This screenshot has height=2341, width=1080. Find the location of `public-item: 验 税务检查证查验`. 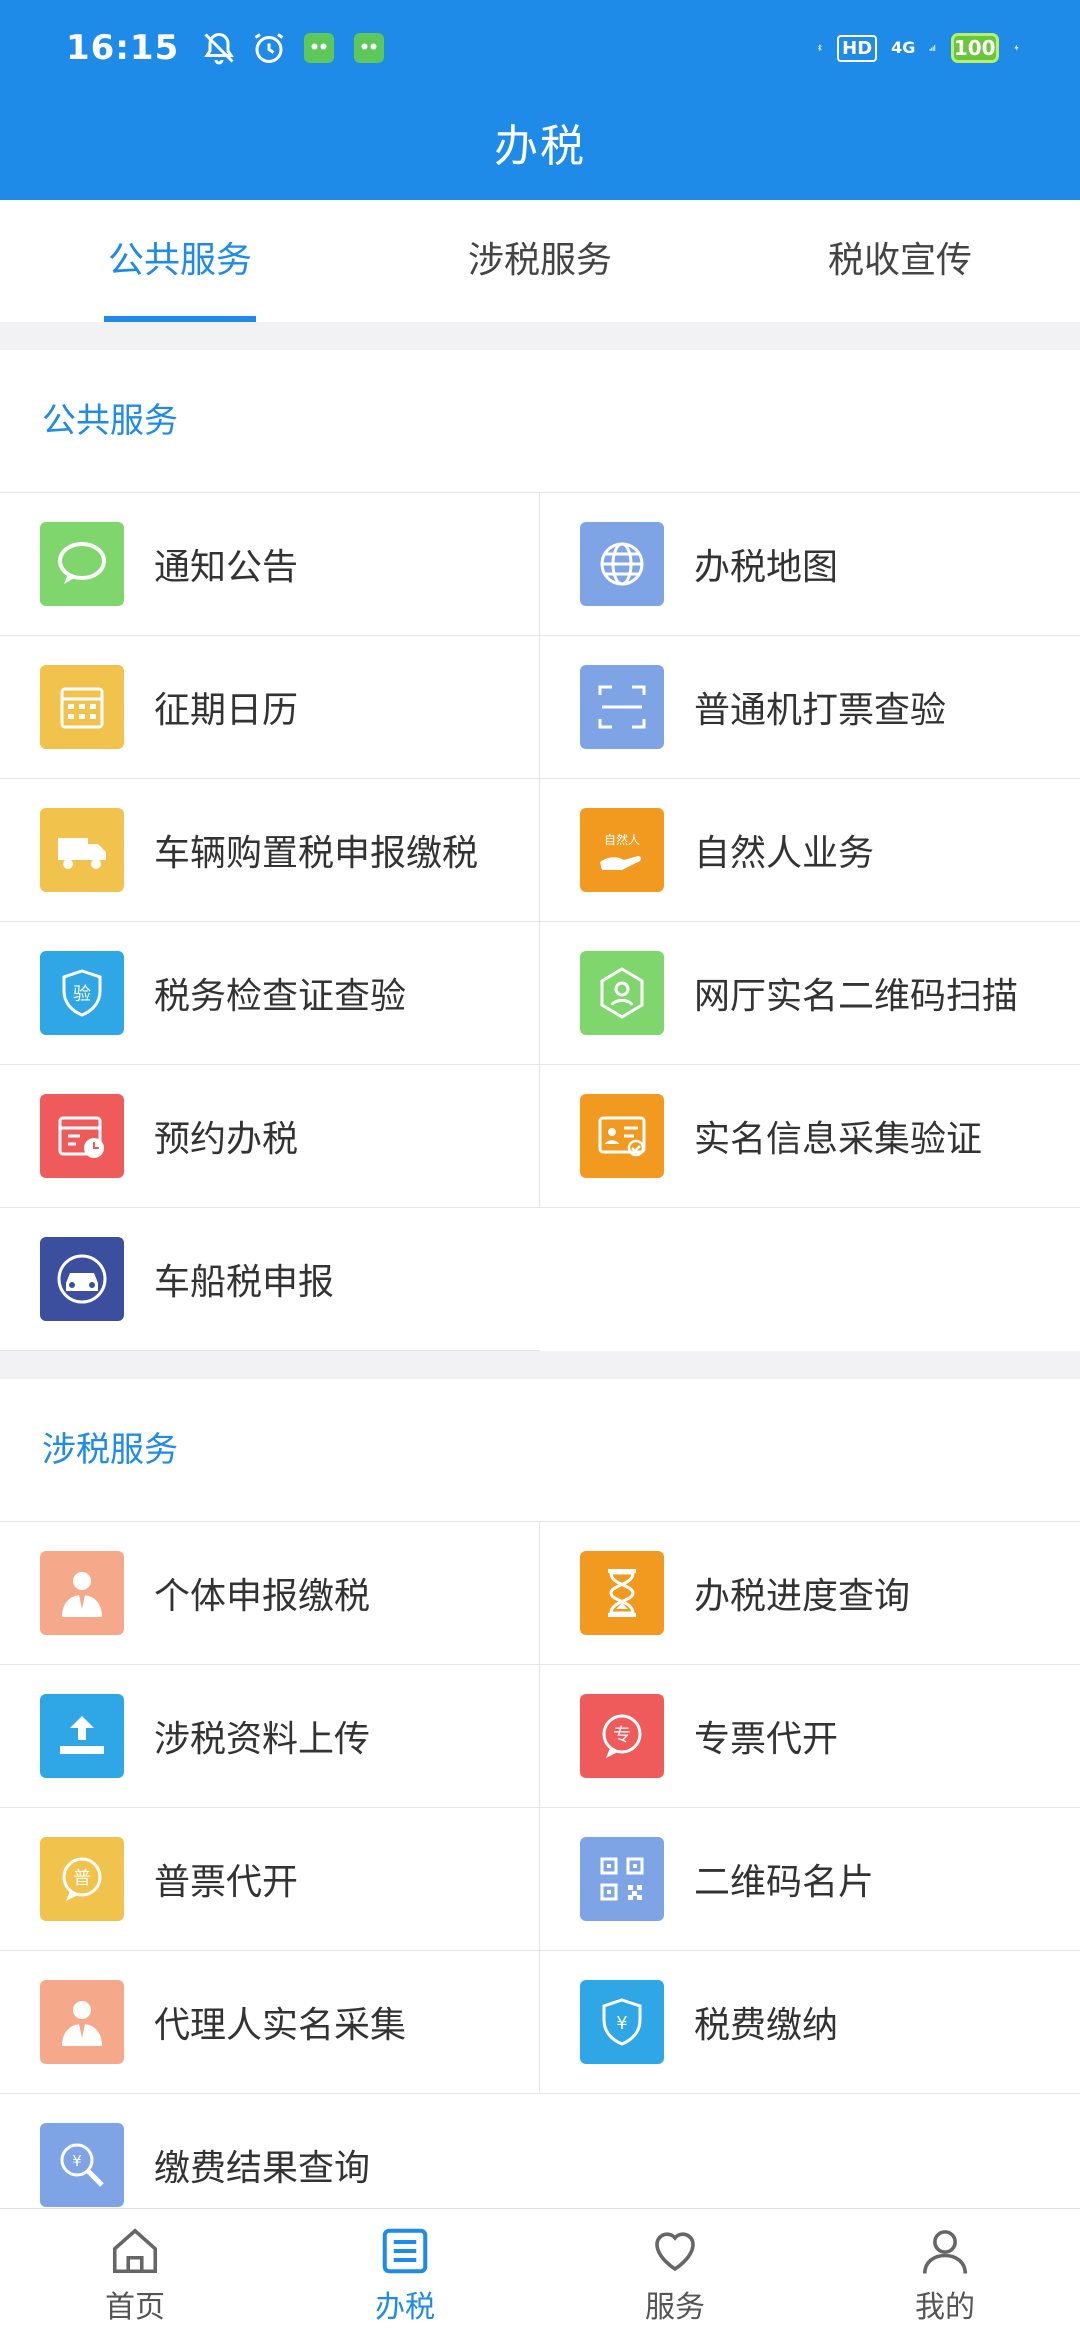

public-item: 验 税务检查证查验 is located at coordinates (270, 993).